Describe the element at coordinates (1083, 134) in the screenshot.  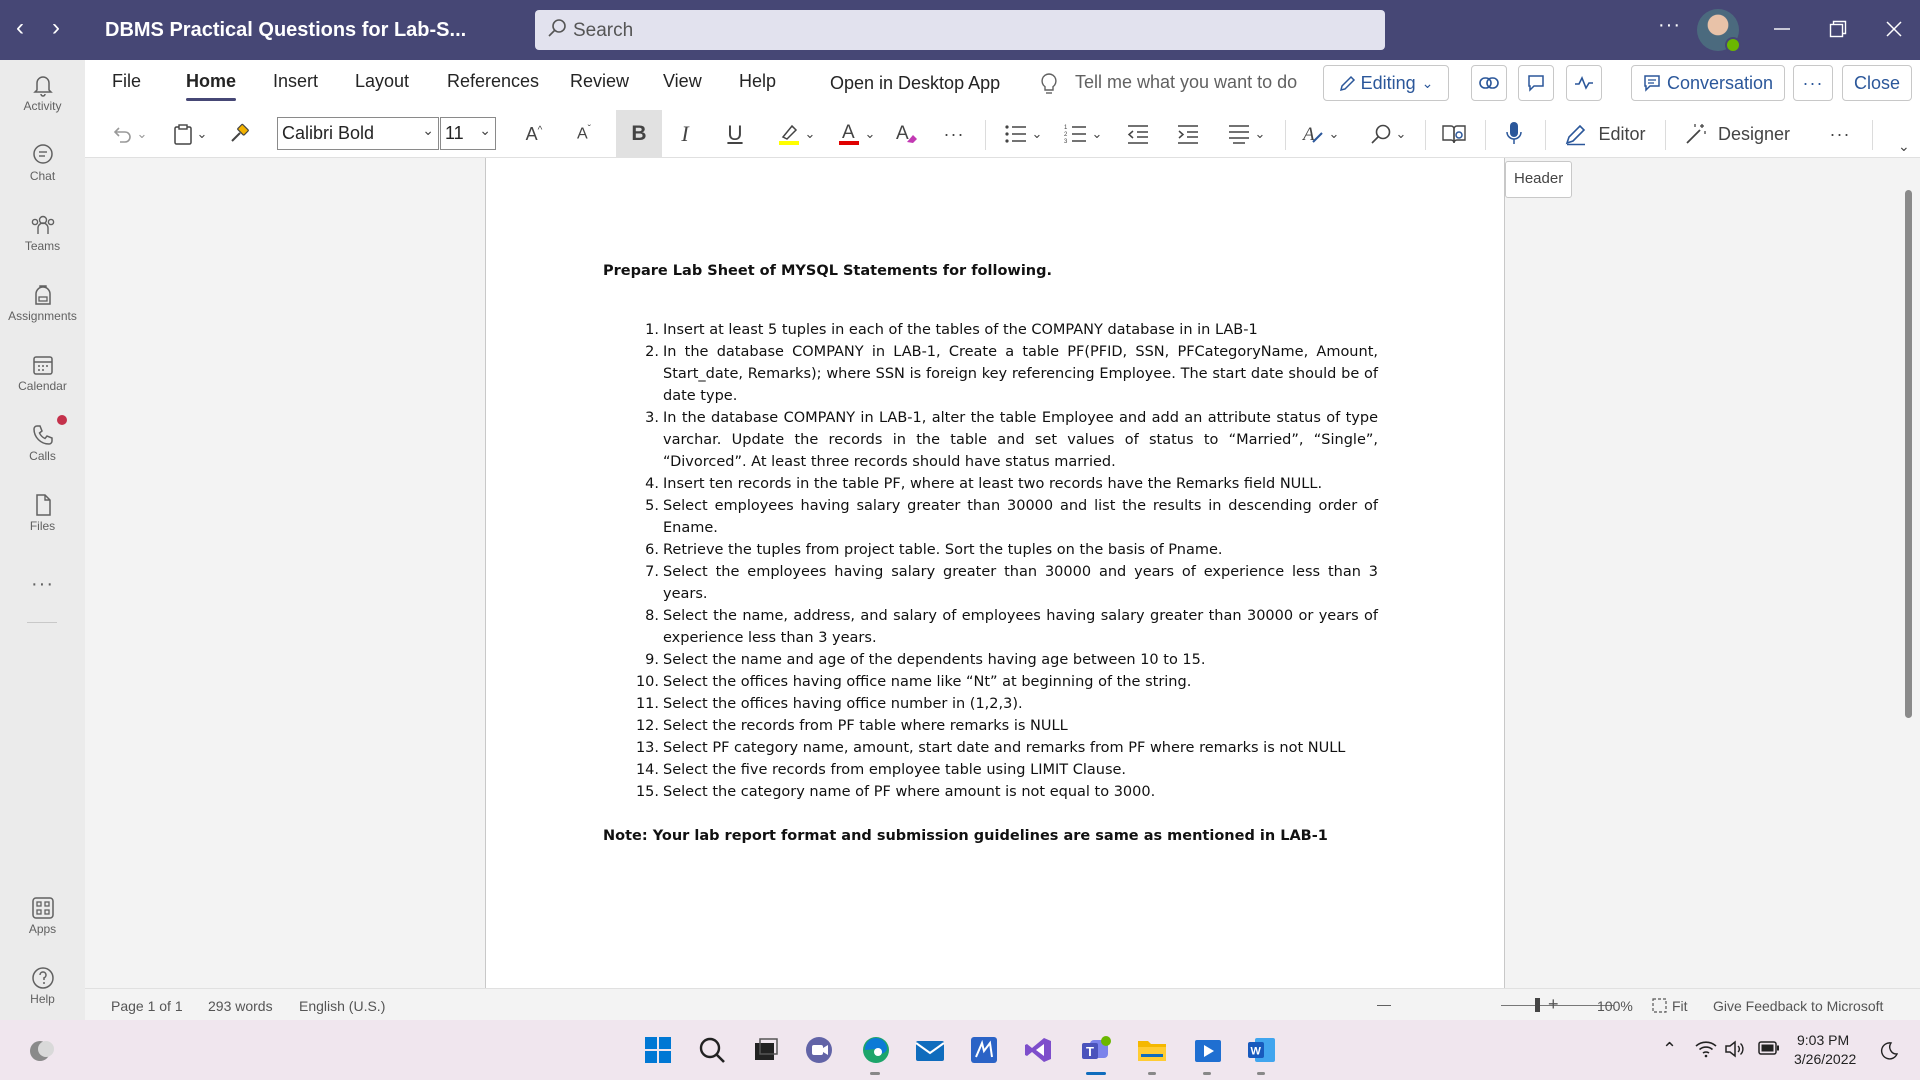
I see `numbering-button: 123 ⌄` at that location.